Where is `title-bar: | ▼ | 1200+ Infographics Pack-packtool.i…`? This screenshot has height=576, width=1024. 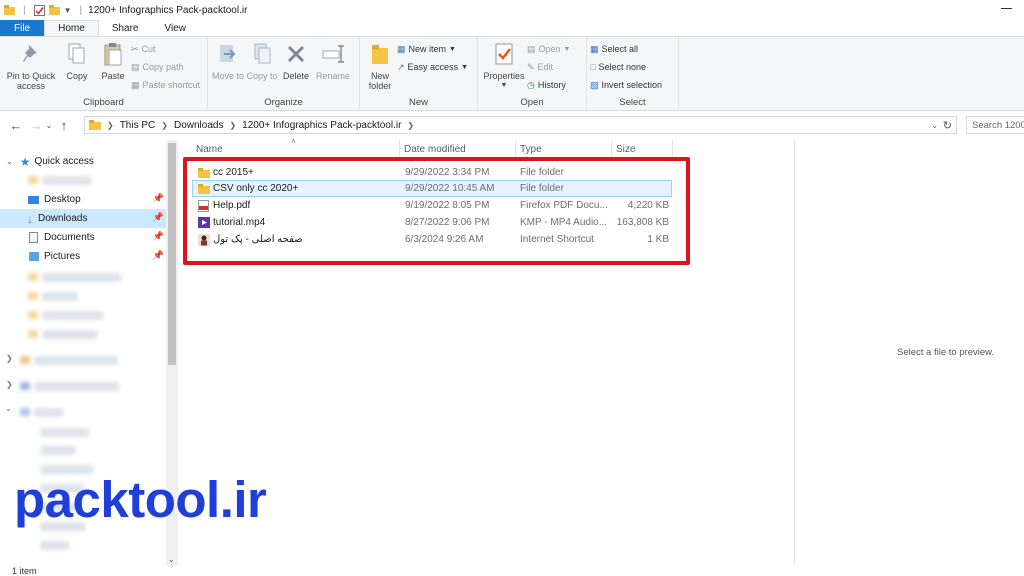
title-bar: | ▼ | 1200+ Infographics Pack-packtool.i… is located at coordinates (512, 10).